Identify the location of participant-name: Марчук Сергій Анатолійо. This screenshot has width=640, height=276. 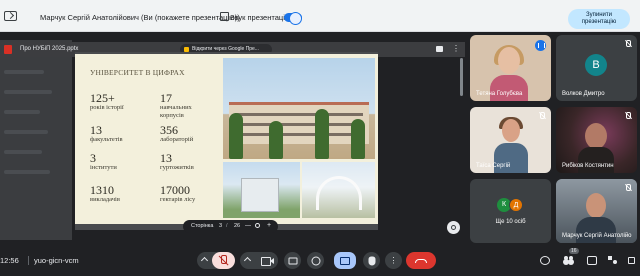
(597, 236).